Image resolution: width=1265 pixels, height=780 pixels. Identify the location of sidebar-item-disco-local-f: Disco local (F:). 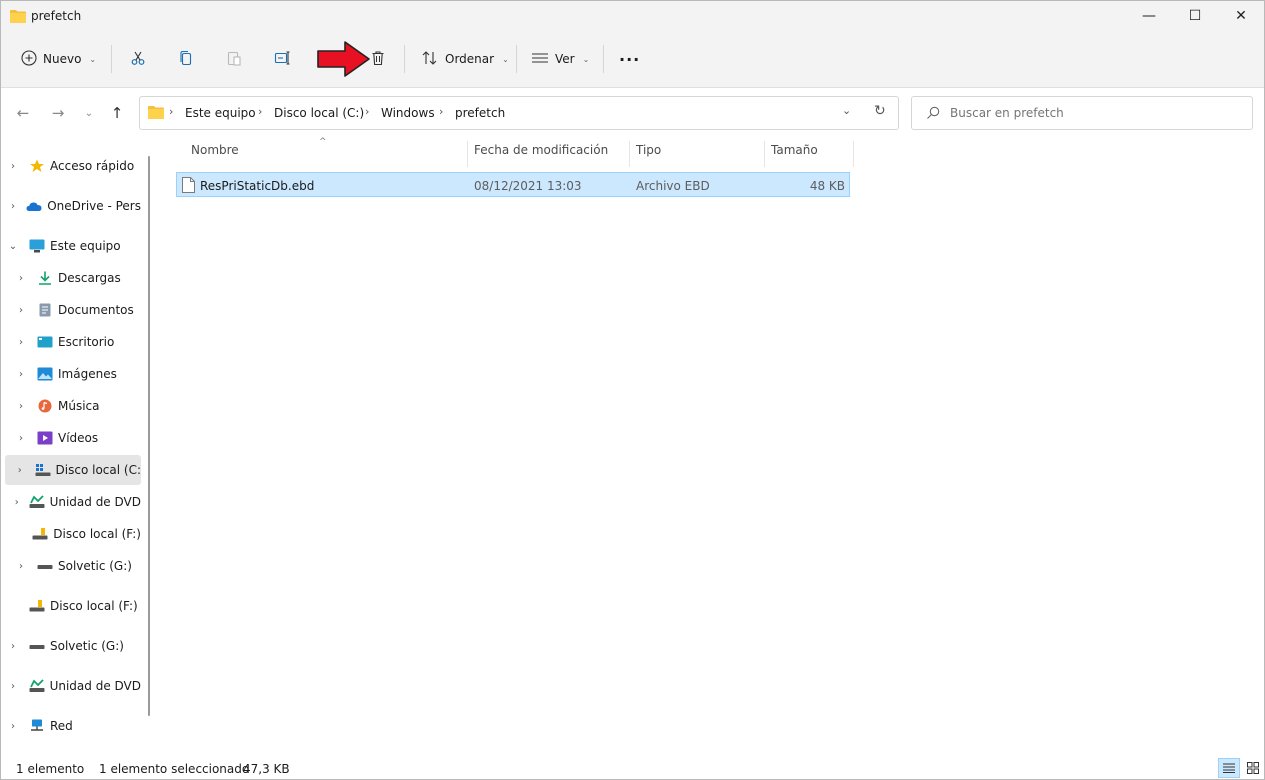
(73, 534).